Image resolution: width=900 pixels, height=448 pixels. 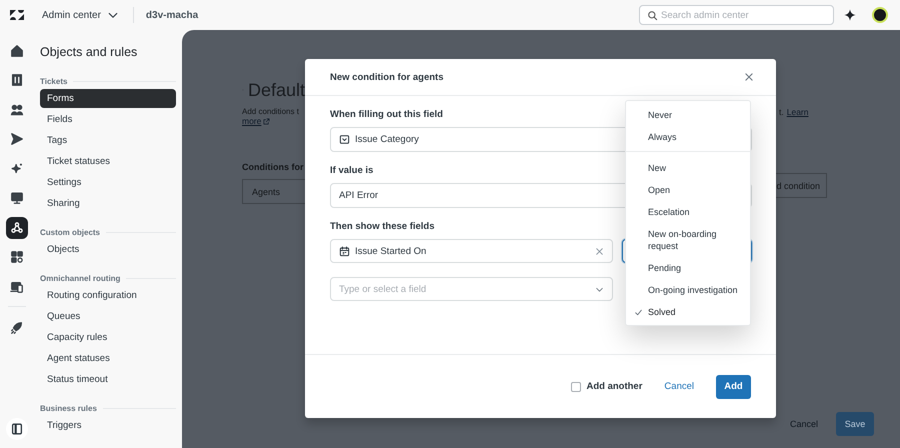 I want to click on sidebar-item: Fields, so click(x=108, y=119).